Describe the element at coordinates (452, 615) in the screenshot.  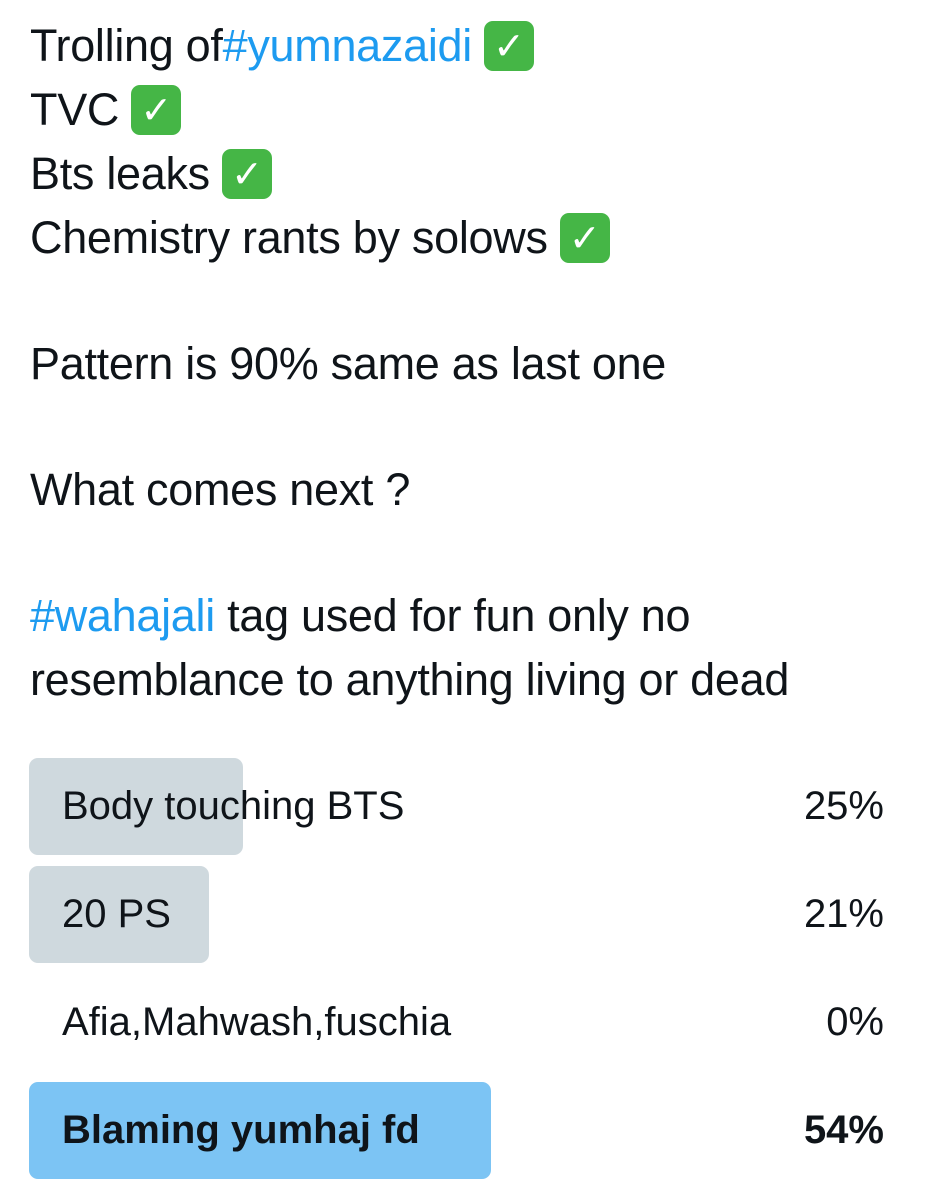
I see `tweet-line-text: tag used for fun only no` at that location.